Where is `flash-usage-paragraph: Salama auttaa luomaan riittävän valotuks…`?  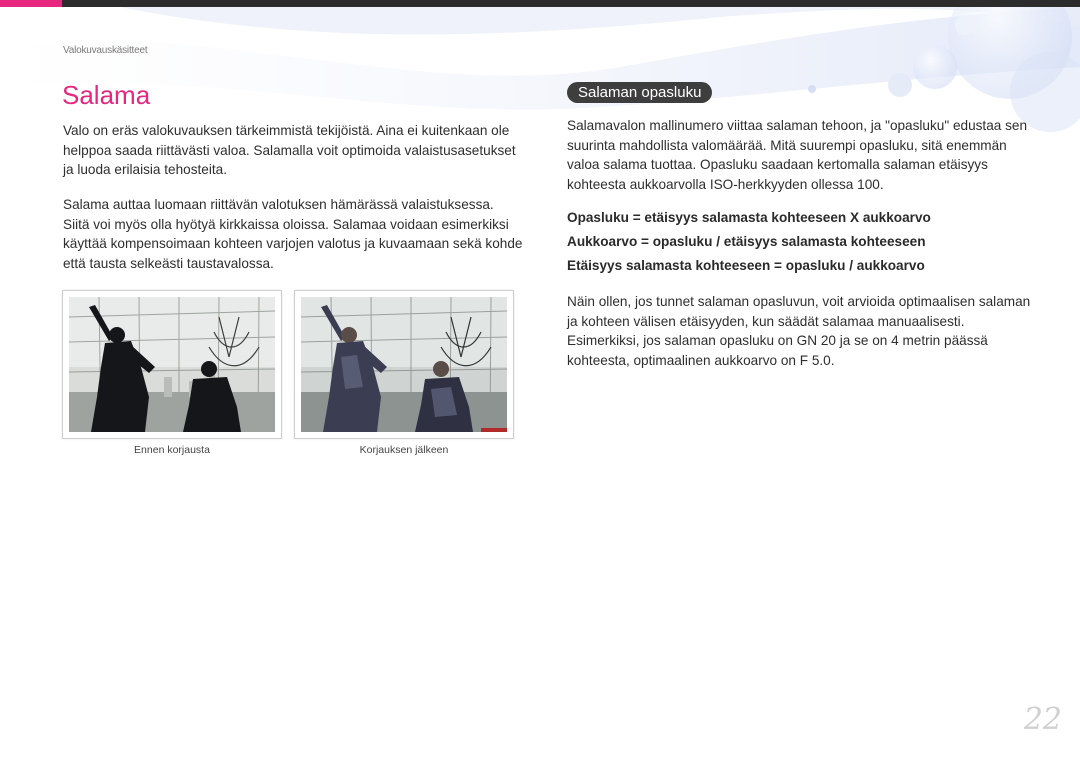
flash-usage-paragraph: Salama auttaa luomaan riittävän valotuks… is located at coordinates (293, 234).